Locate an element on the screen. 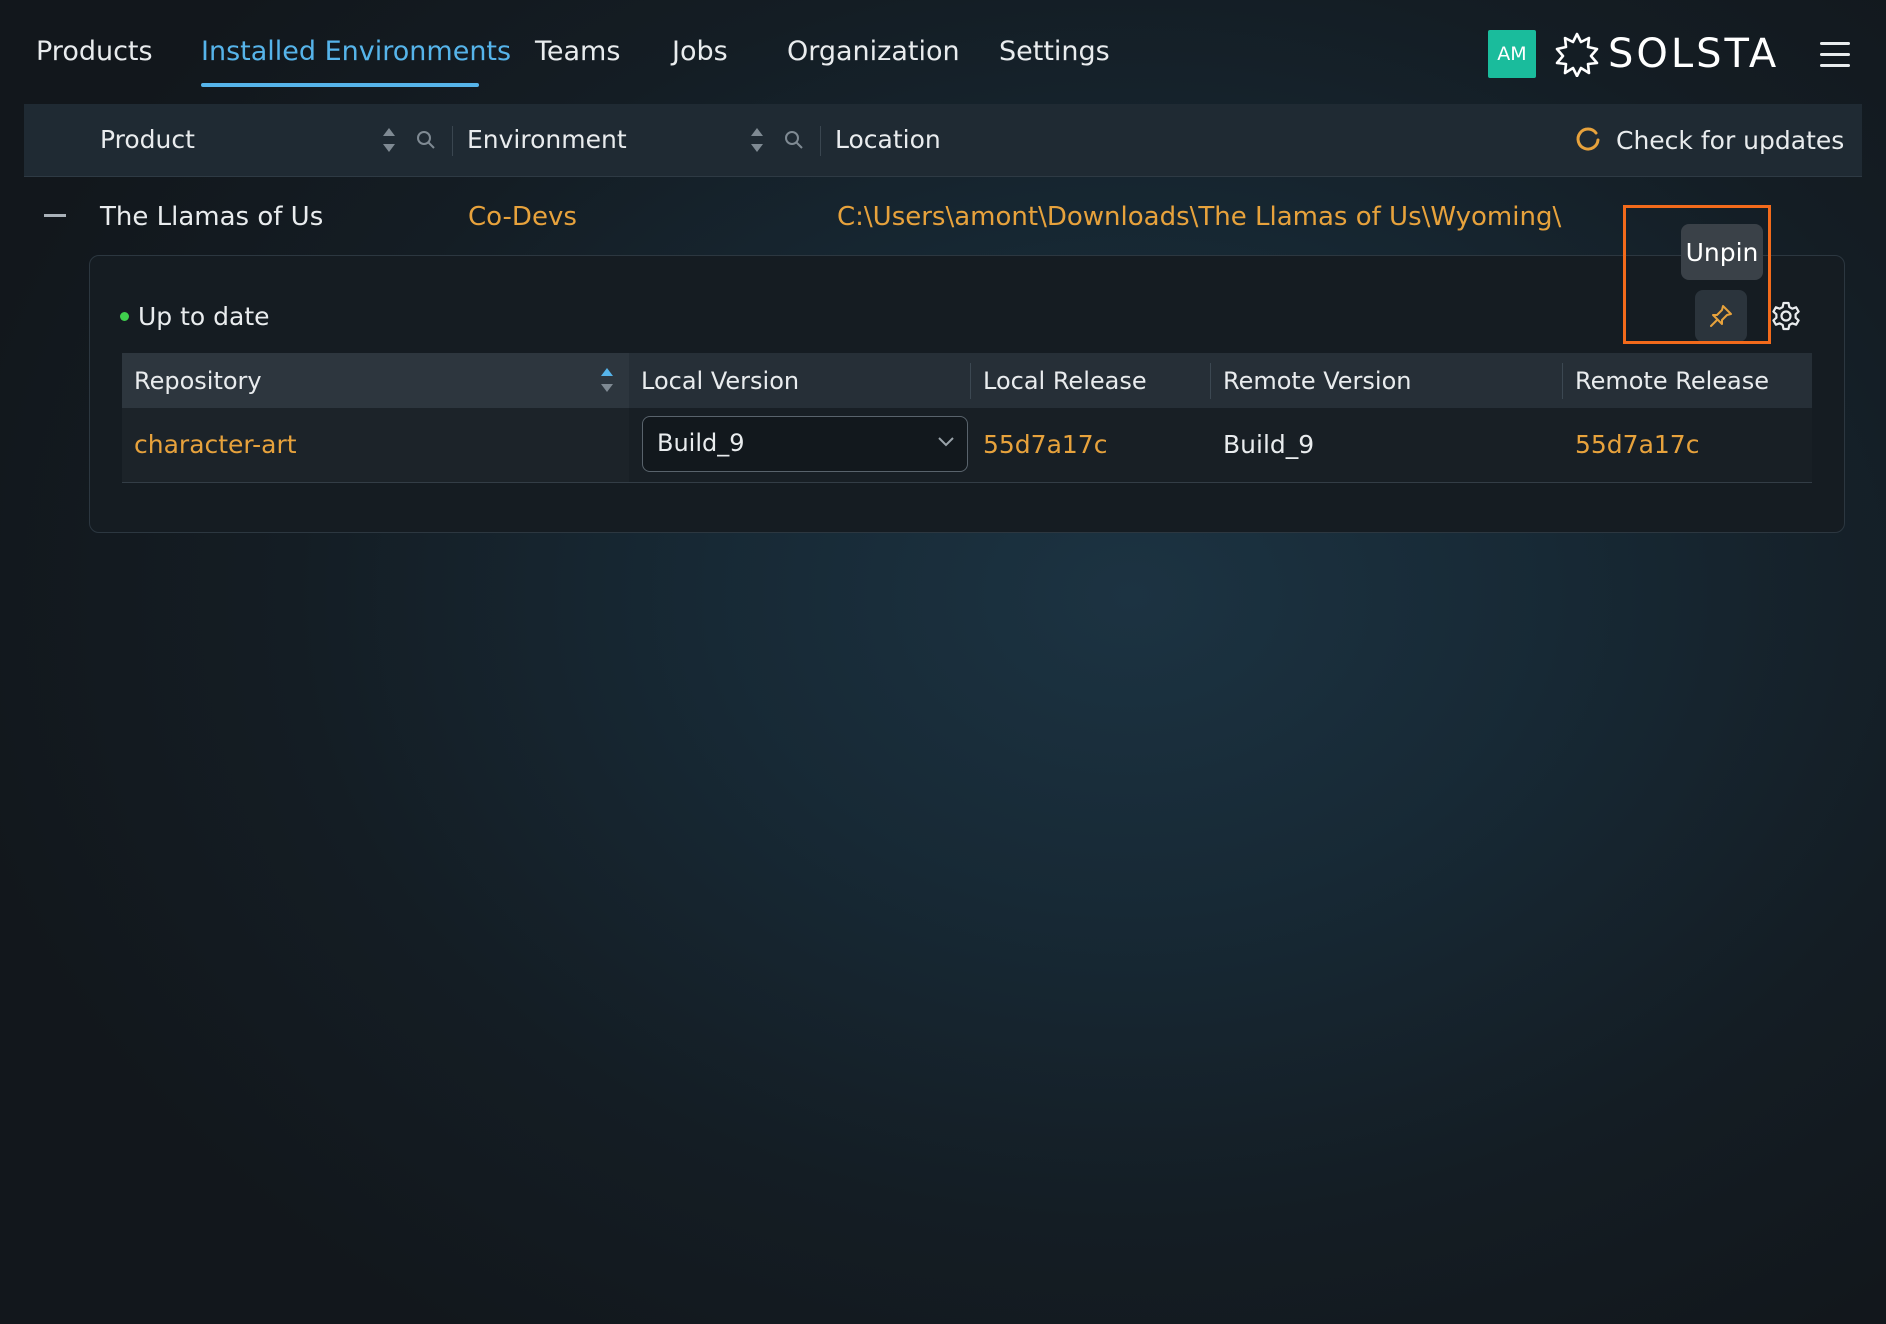 The image size is (1886, 1324). menu-icon is located at coordinates (1835, 55).